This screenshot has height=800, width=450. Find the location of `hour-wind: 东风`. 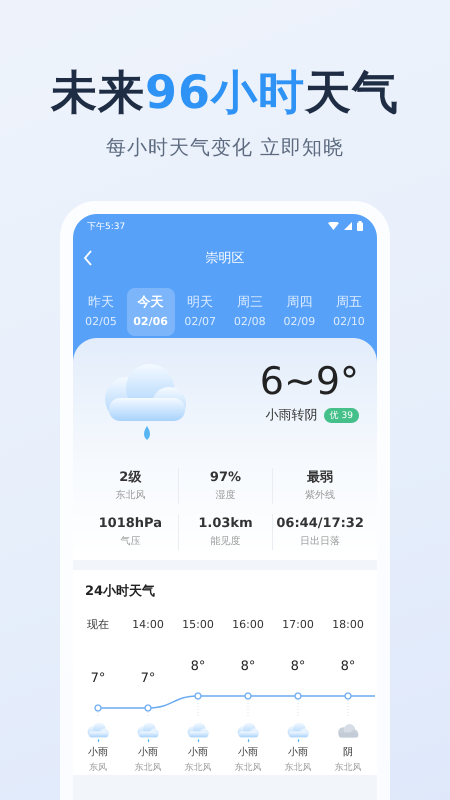

hour-wind: 东风 is located at coordinates (98, 769).